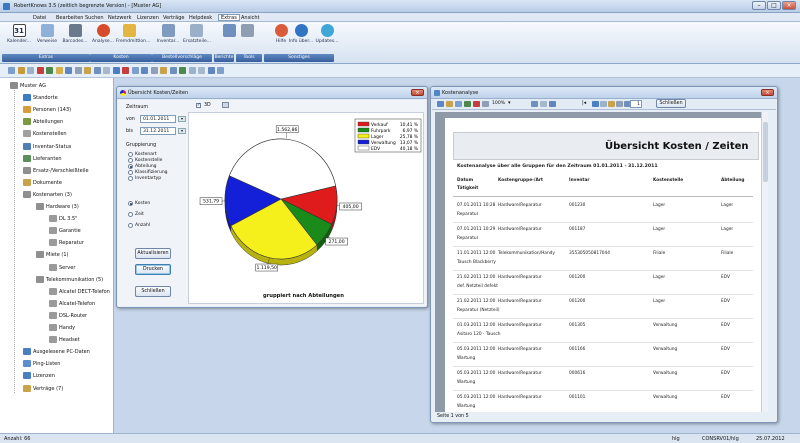  Describe the element at coordinates (158, 119) in the screenshot. I see `von-date-field: 01.01.2011` at that location.